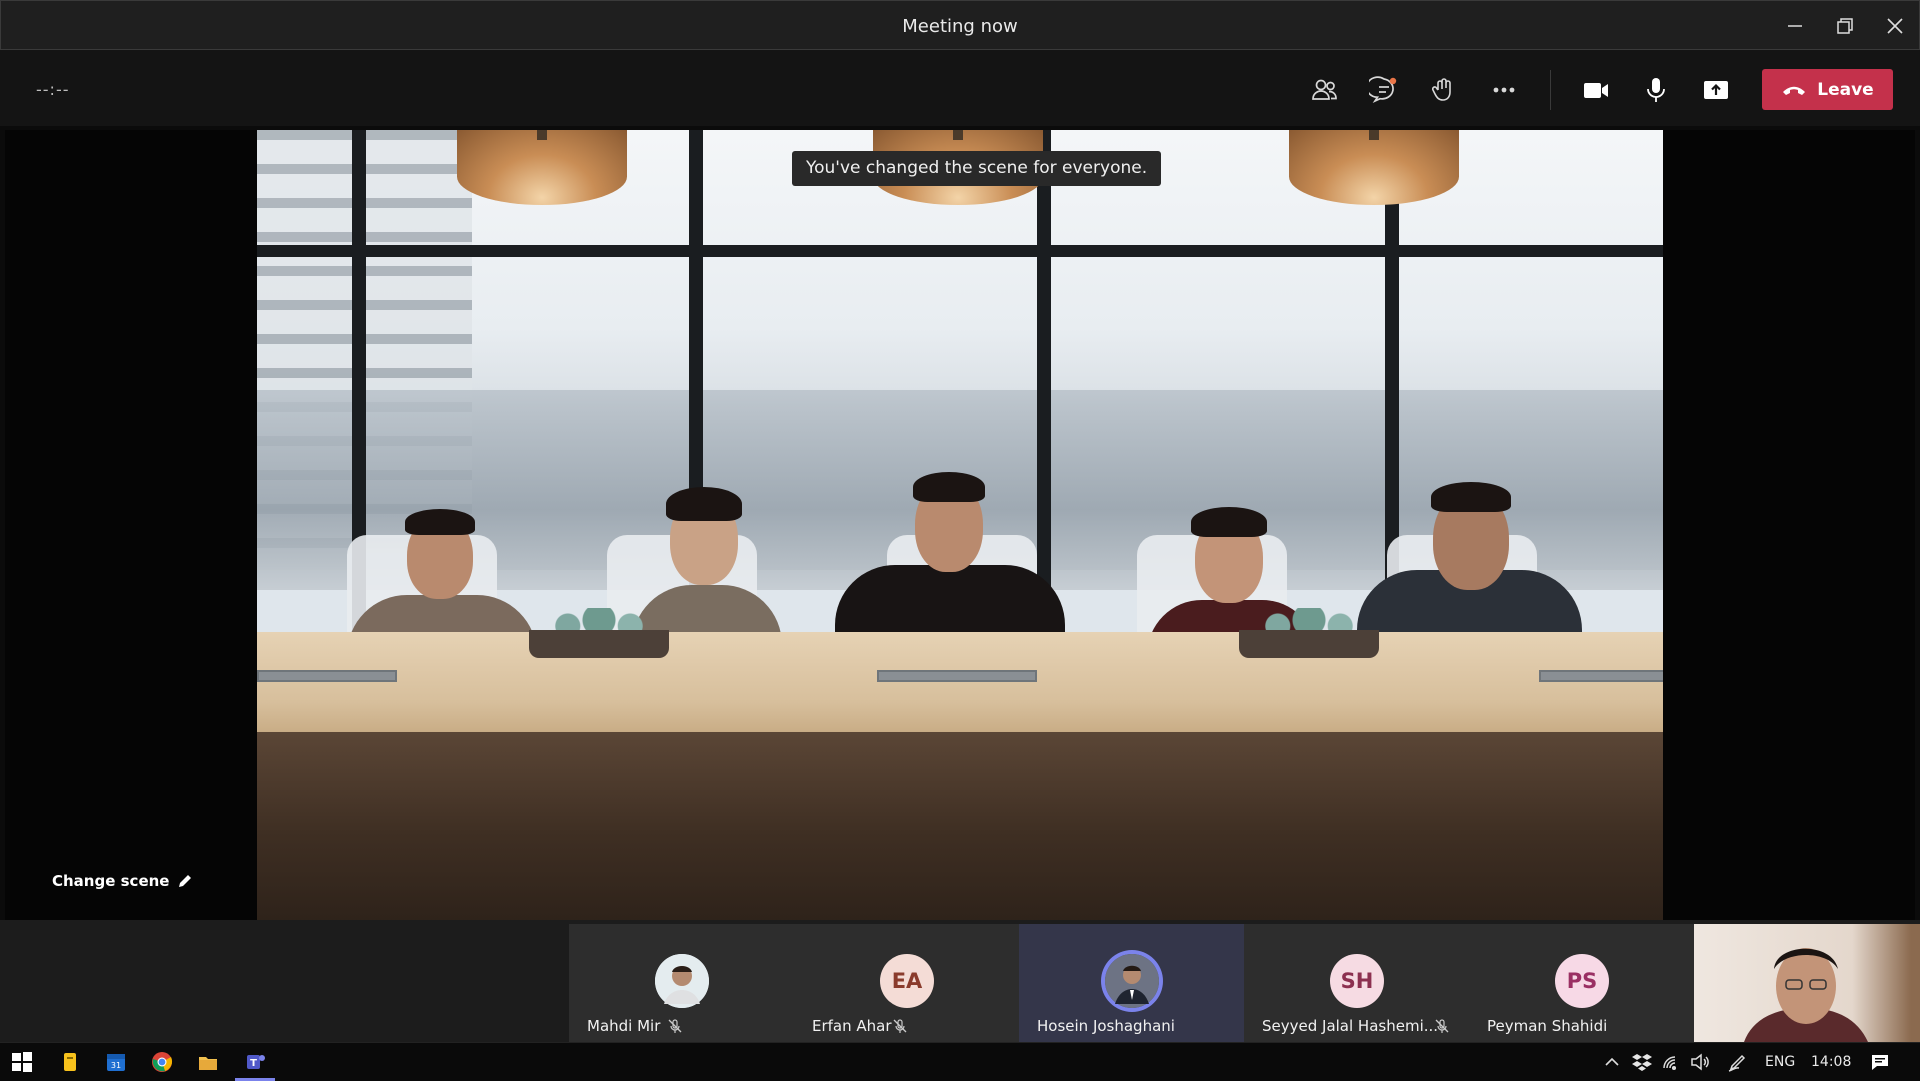 This screenshot has height=1081, width=1920. I want to click on leave-button: Leave, so click(1827, 89).